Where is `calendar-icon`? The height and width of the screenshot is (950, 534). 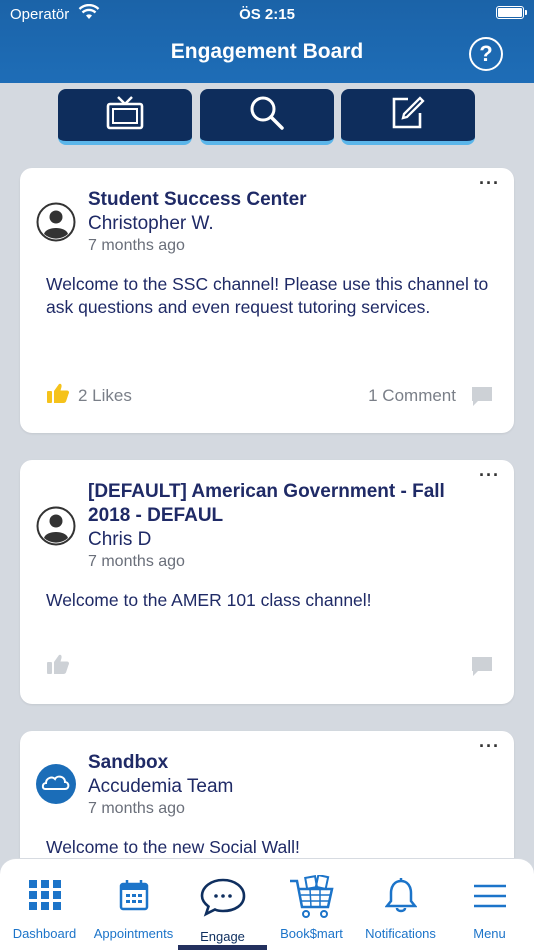 calendar-icon is located at coordinates (134, 897).